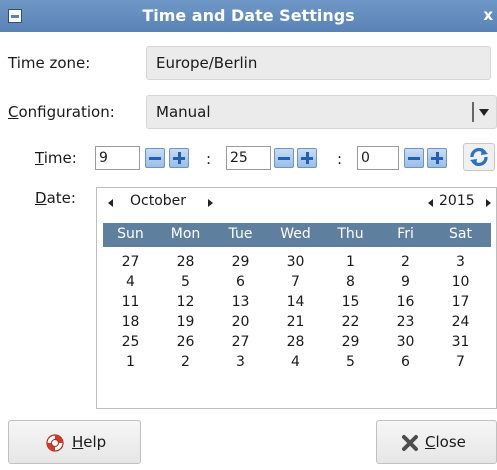 The width and height of the screenshot is (497, 470). Describe the element at coordinates (240, 322) in the screenshot. I see `calendar-day: 20` at that location.